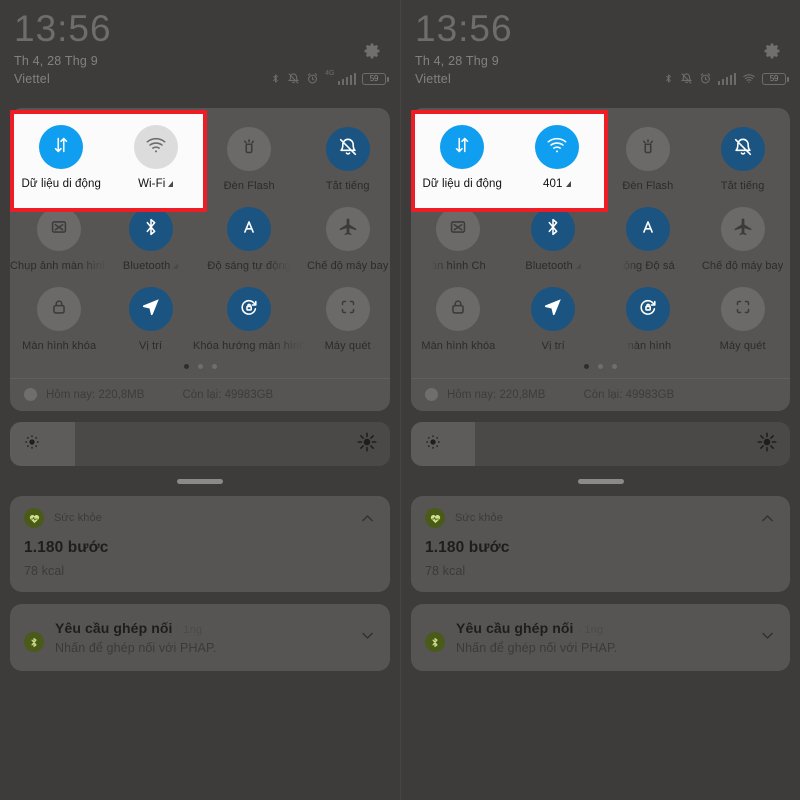 This screenshot has width=800, height=800. I want to click on qs-tile-auto-brightness: Độ sáng tự động, so click(249, 240).